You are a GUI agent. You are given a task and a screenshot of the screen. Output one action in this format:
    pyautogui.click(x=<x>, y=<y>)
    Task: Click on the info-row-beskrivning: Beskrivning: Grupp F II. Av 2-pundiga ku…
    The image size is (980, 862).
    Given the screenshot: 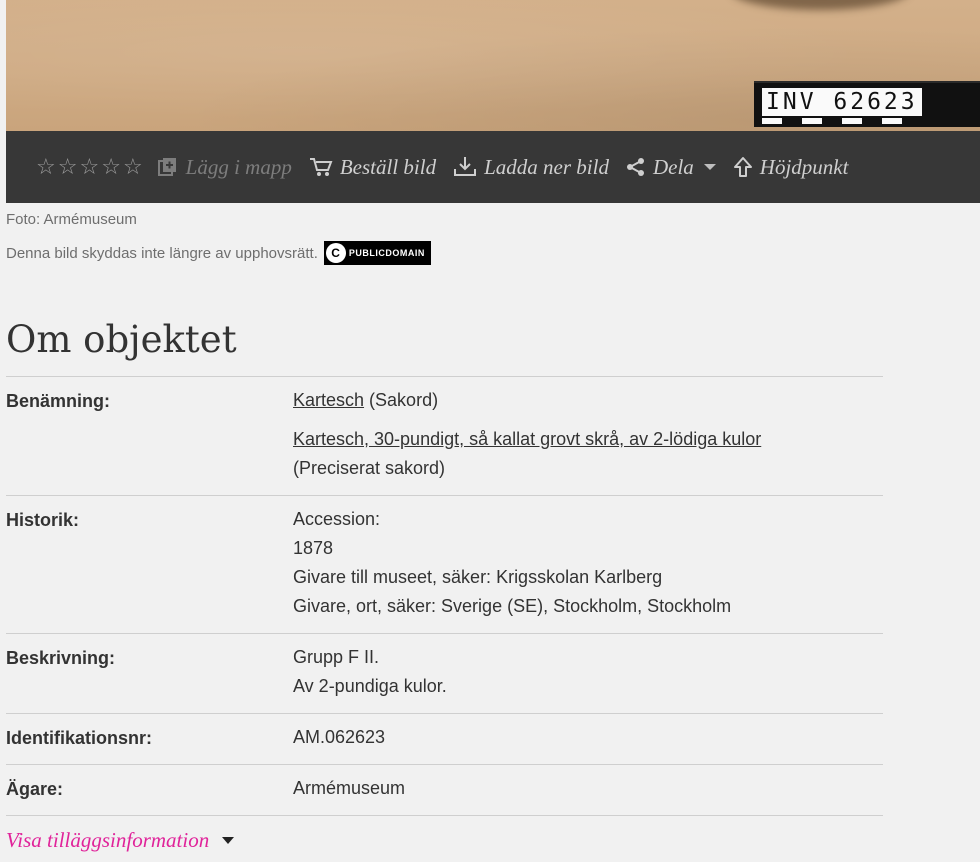 What is the action you would take?
    pyautogui.click(x=444, y=674)
    